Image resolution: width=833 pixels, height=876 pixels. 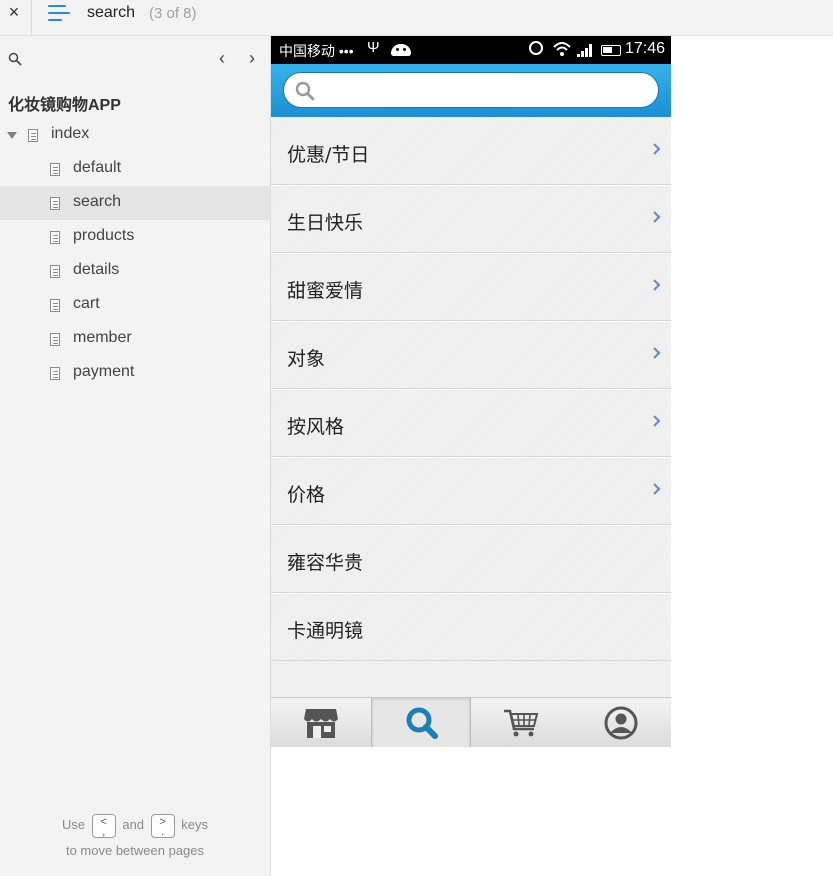 I want to click on category-item: 优惠/节日, so click(x=471, y=151).